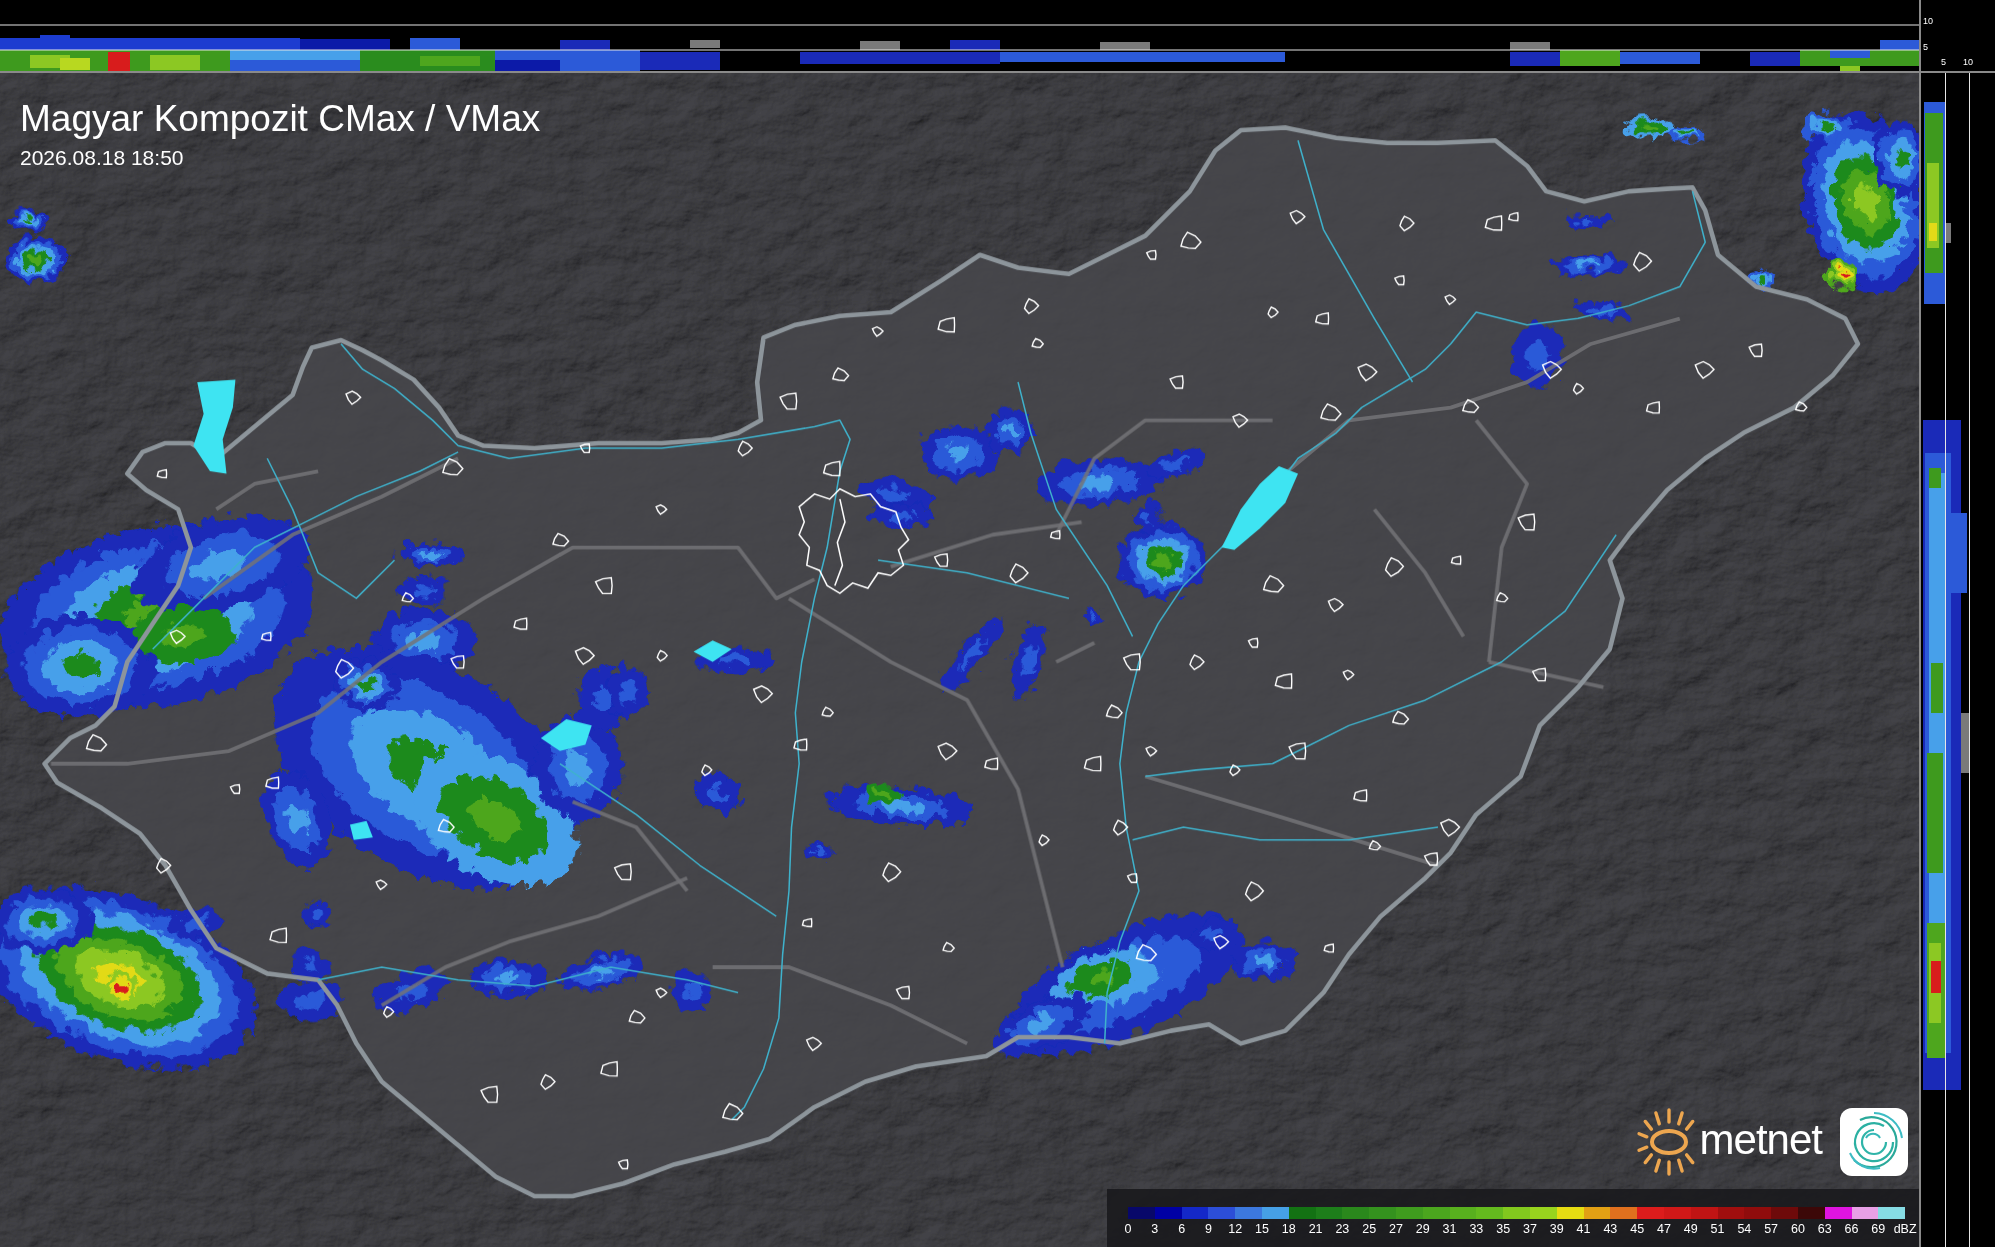  Describe the element at coordinates (1744, 1229) in the screenshot. I see `legend-label: 54` at that location.